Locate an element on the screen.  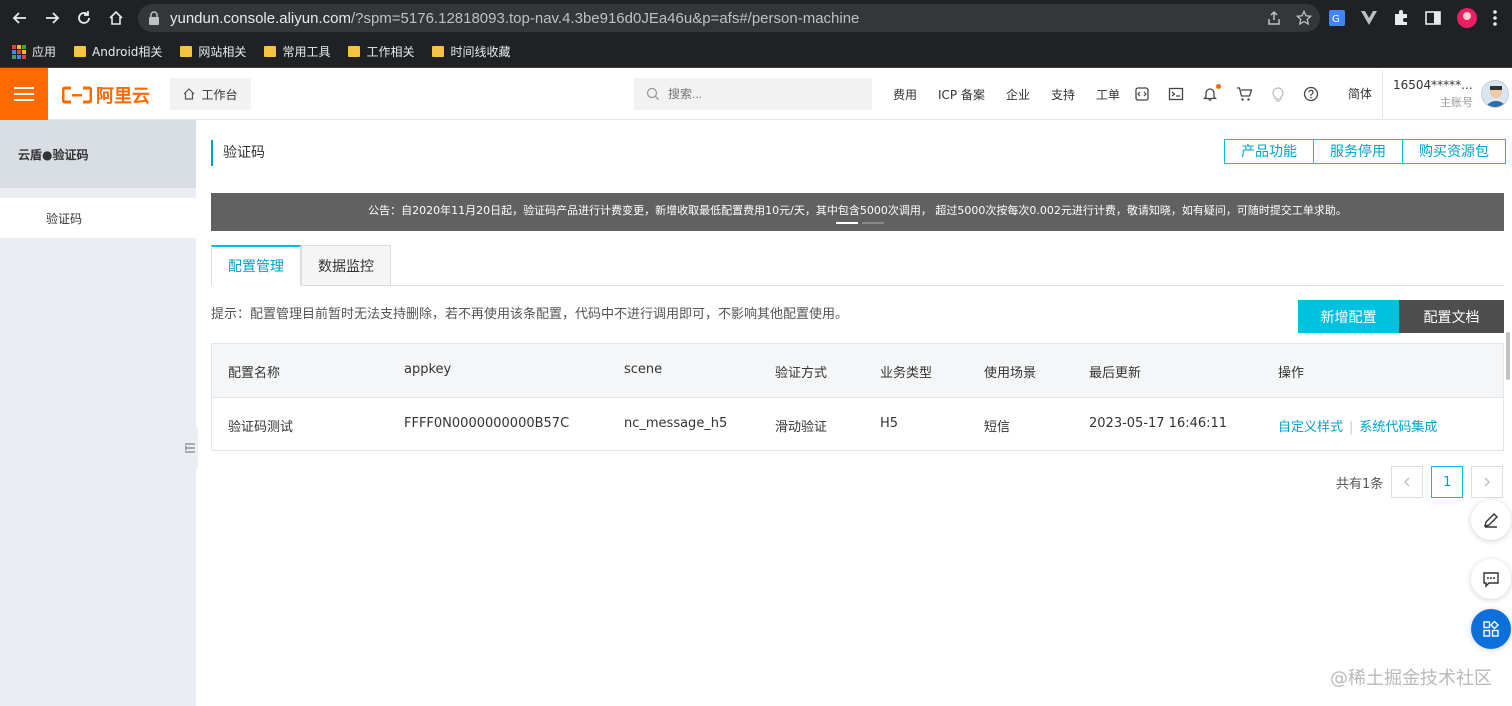
avatar is located at coordinates (1495, 94).